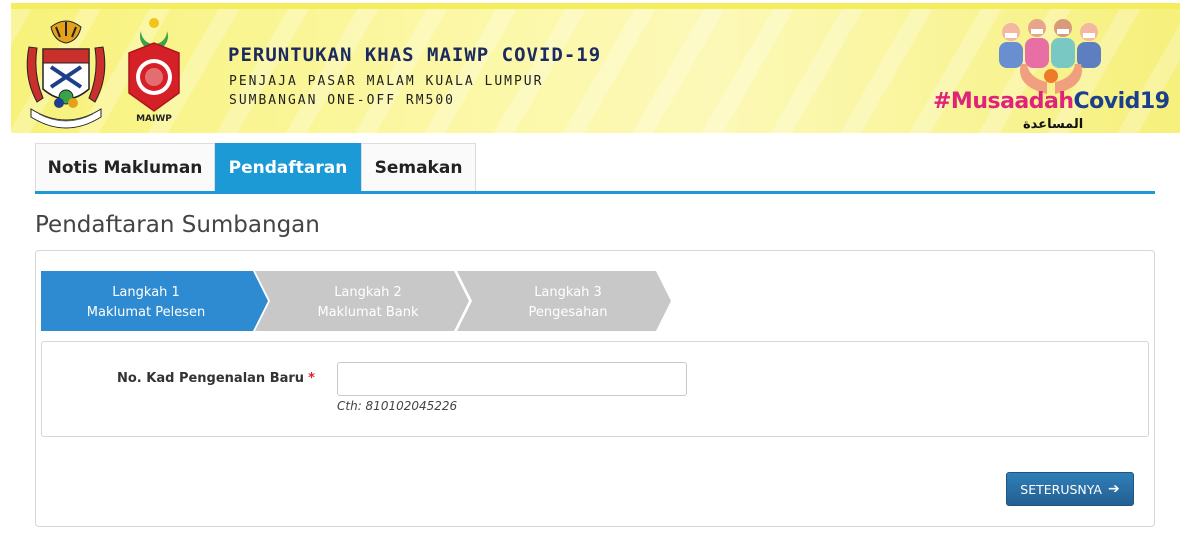  What do you see at coordinates (146, 303) in the screenshot?
I see `wizard-step-1: Langkah 1 Maklumat Pelesen` at bounding box center [146, 303].